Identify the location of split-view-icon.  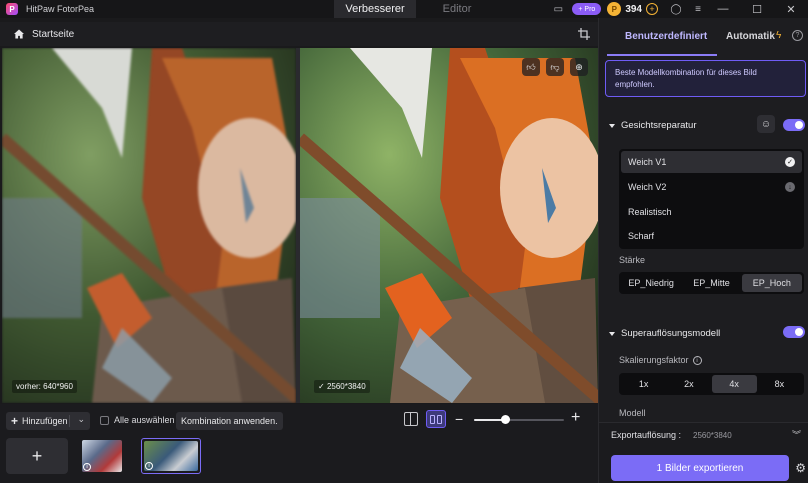
(436, 419).